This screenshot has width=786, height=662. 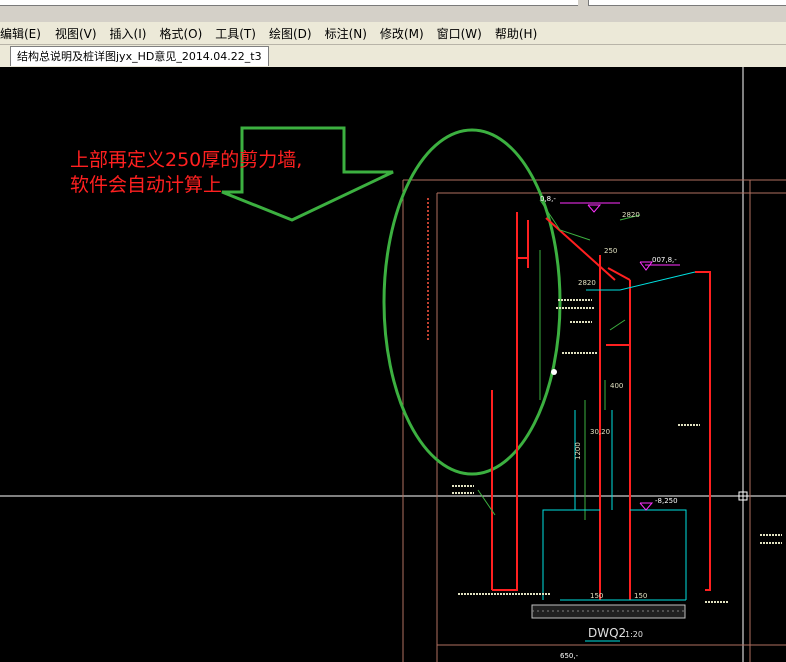 I want to click on elev-right: 007,8,-, so click(x=664, y=260).